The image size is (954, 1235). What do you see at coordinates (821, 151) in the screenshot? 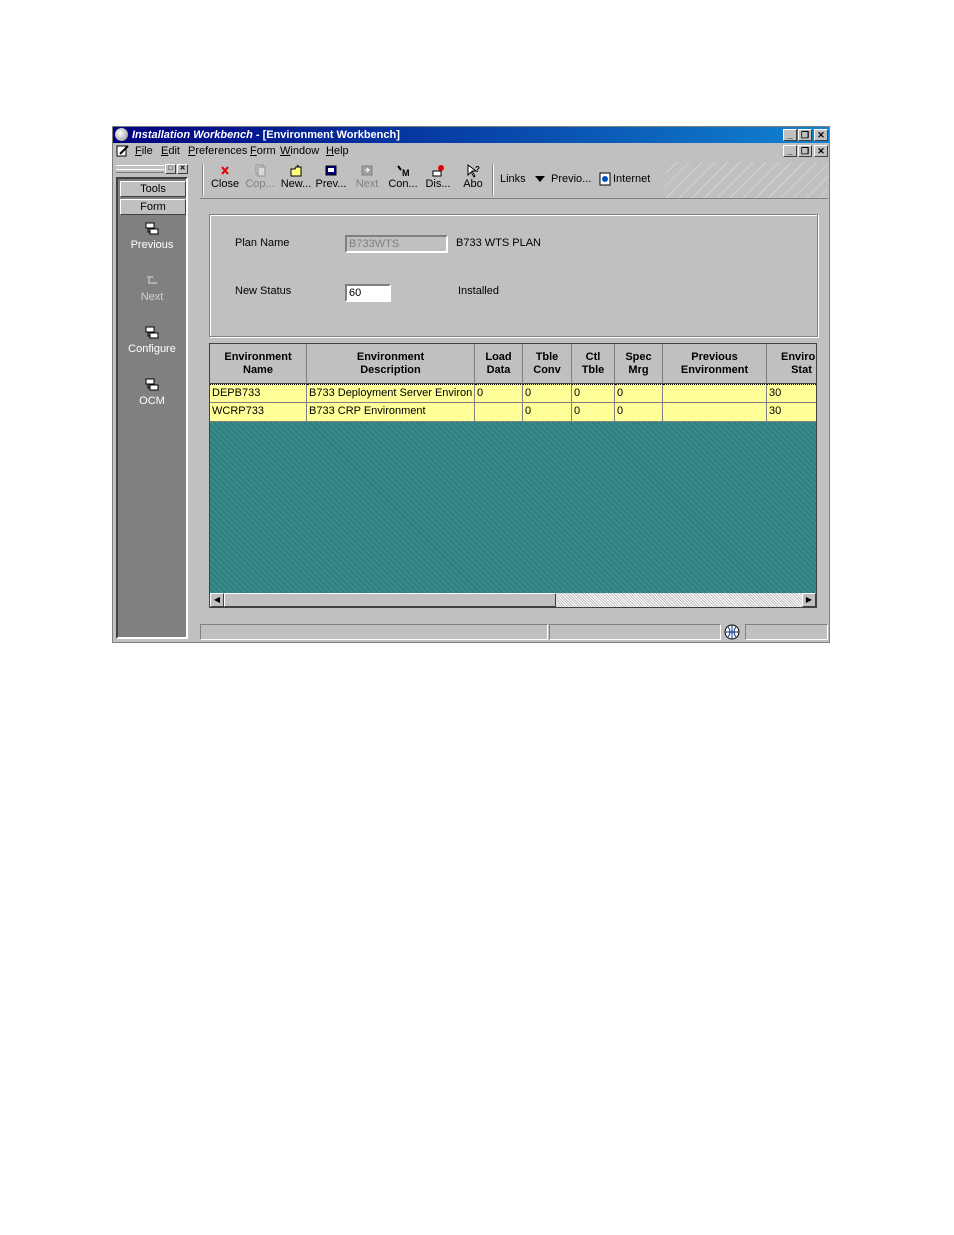
I see `child-close-icon: ✕` at bounding box center [821, 151].